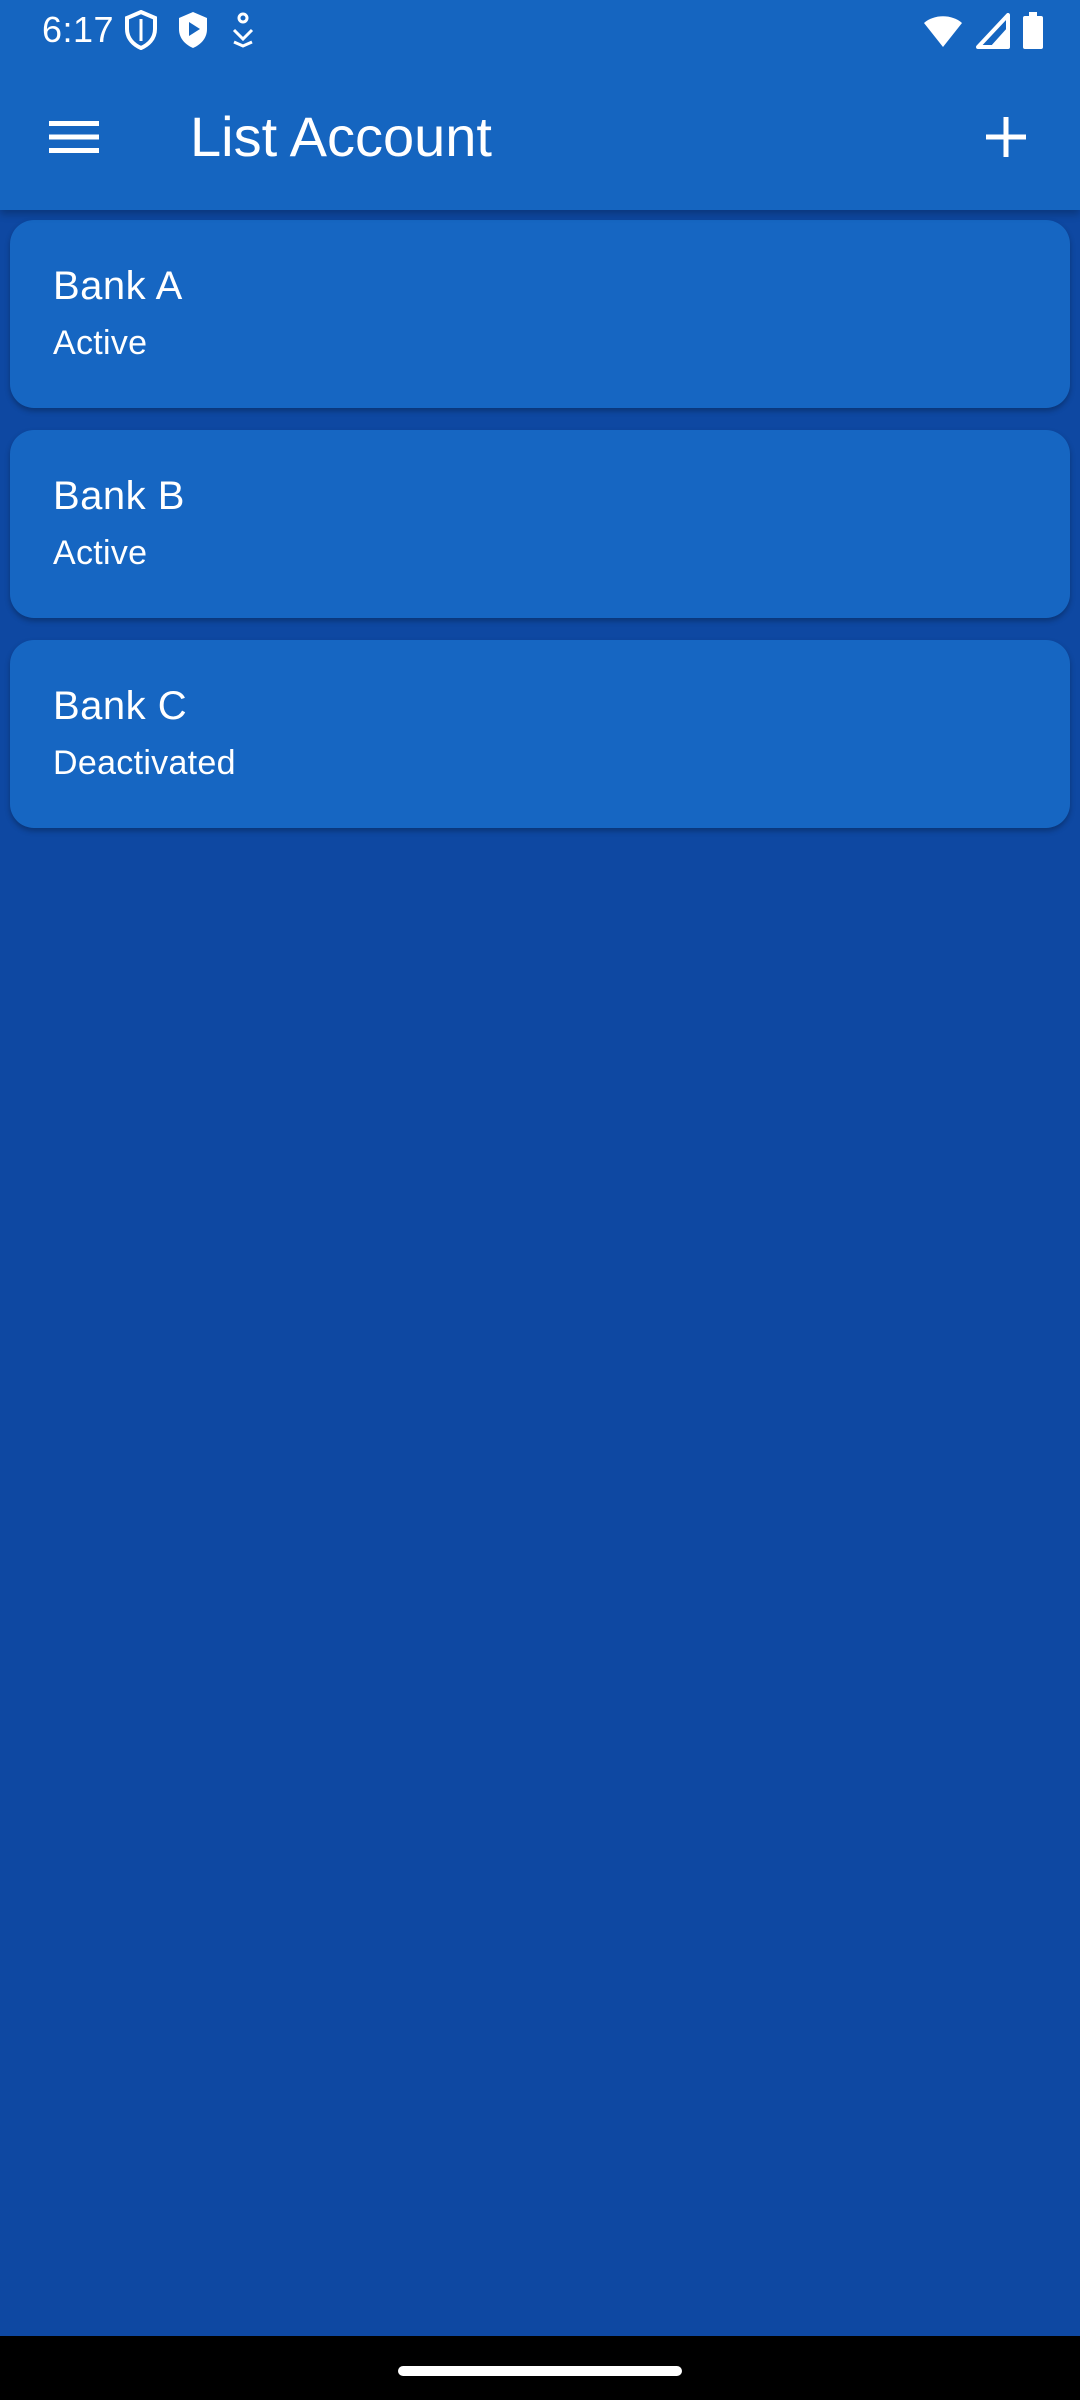 Image resolution: width=1080 pixels, height=2400 pixels. I want to click on battery-icon, so click(1033, 33).